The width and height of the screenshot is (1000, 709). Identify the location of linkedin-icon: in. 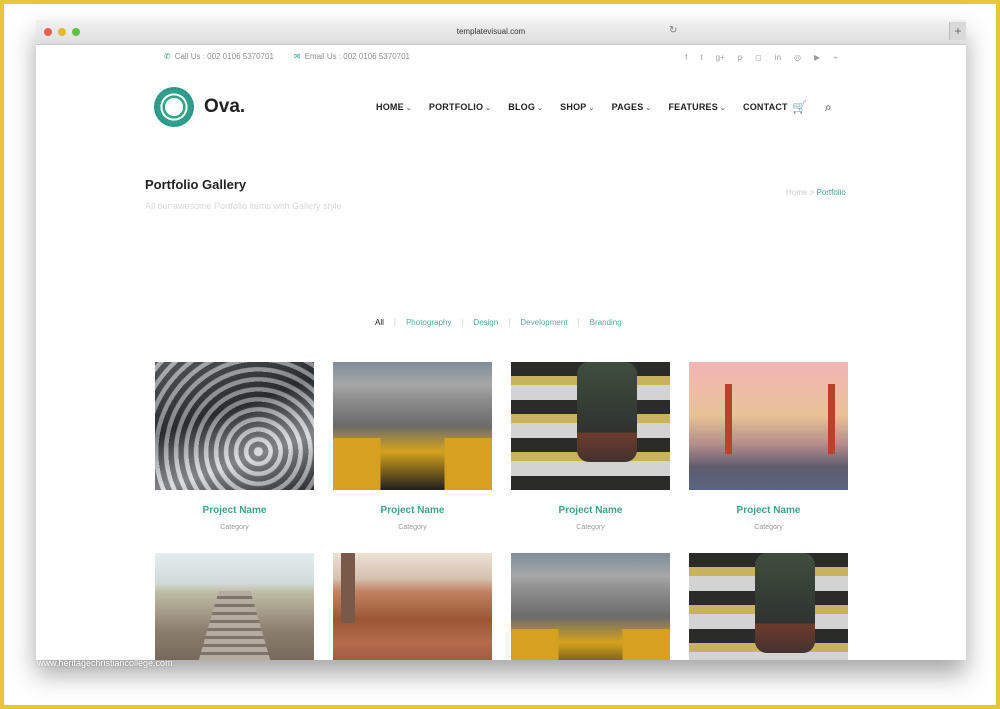
(778, 57).